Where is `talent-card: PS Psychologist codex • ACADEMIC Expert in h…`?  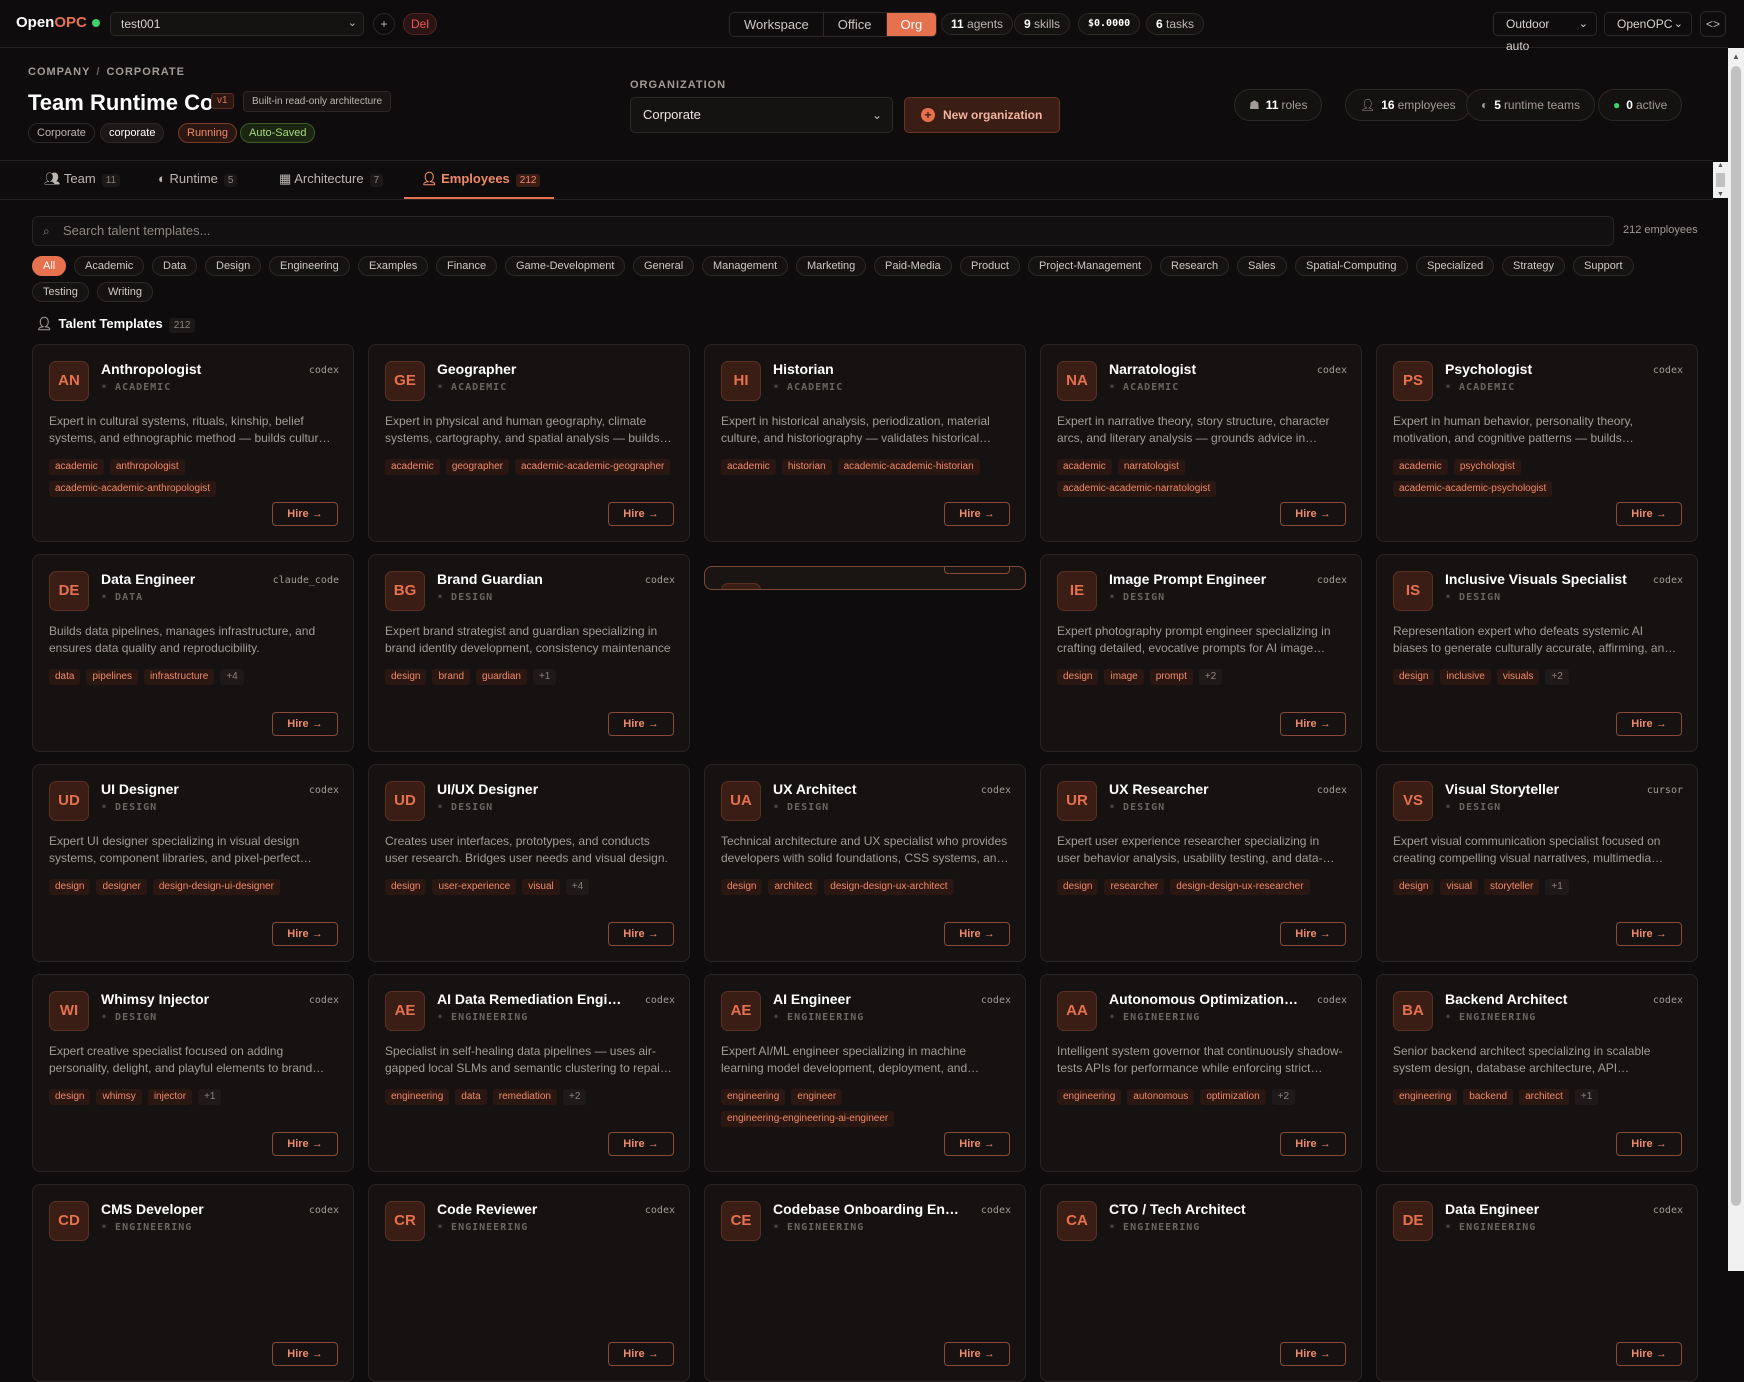
talent-card: PS Psychologist codex • ACADEMIC Expert in h… is located at coordinates (1537, 443).